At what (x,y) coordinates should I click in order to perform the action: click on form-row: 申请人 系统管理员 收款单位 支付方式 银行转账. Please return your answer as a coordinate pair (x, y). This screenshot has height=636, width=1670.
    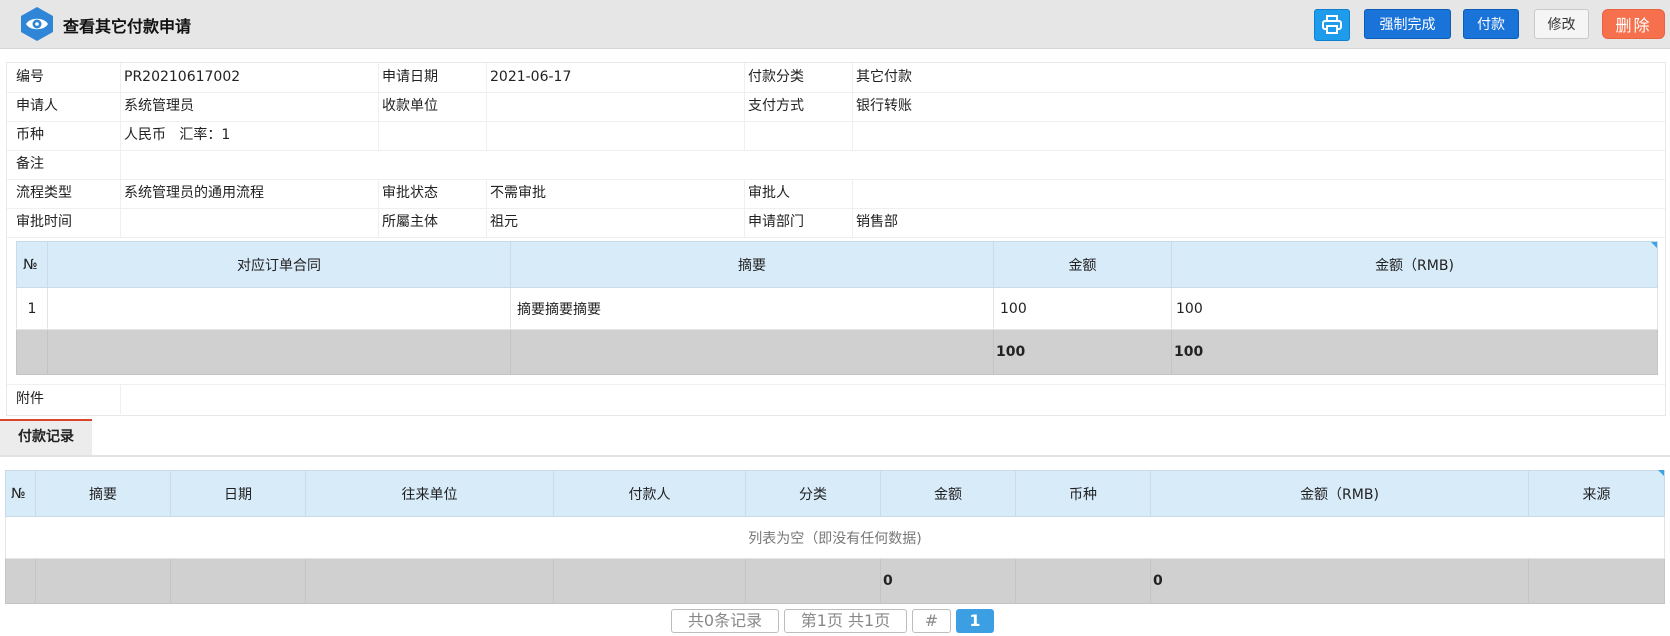
    Looking at the image, I should click on (836, 107).